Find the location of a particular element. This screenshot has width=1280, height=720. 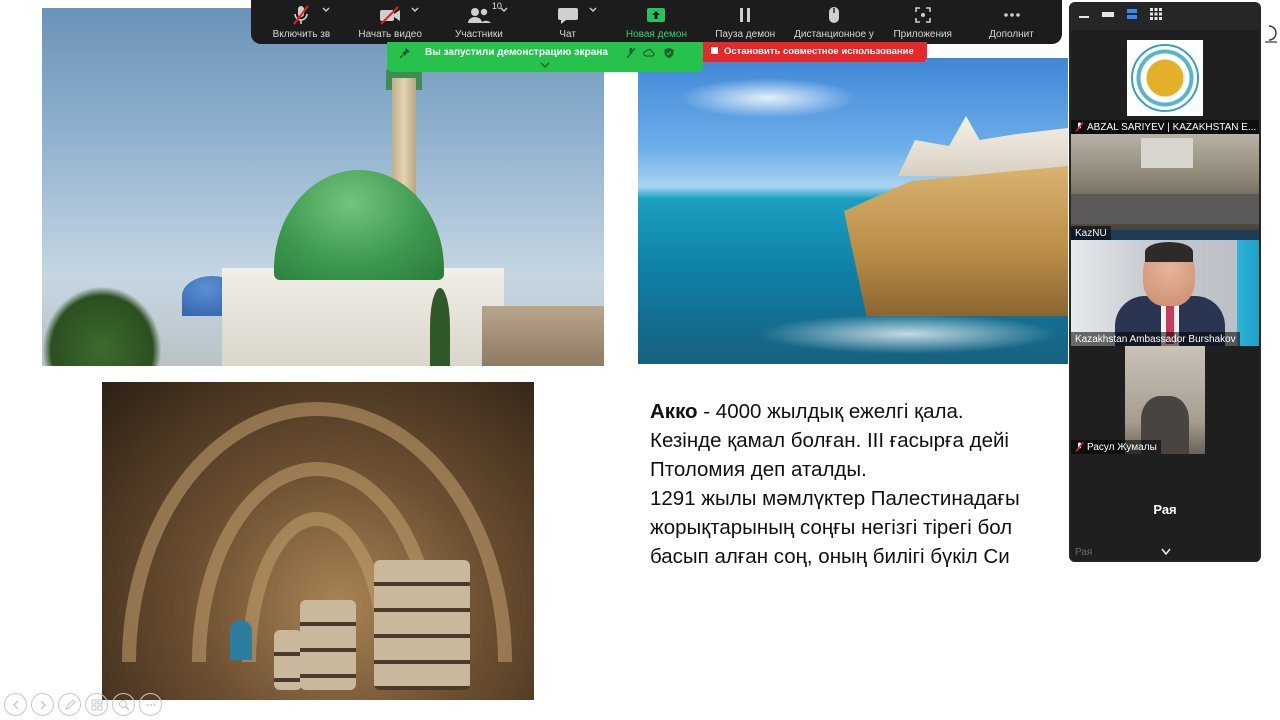

participant-name-large: Рая is located at coordinates (1165, 509).